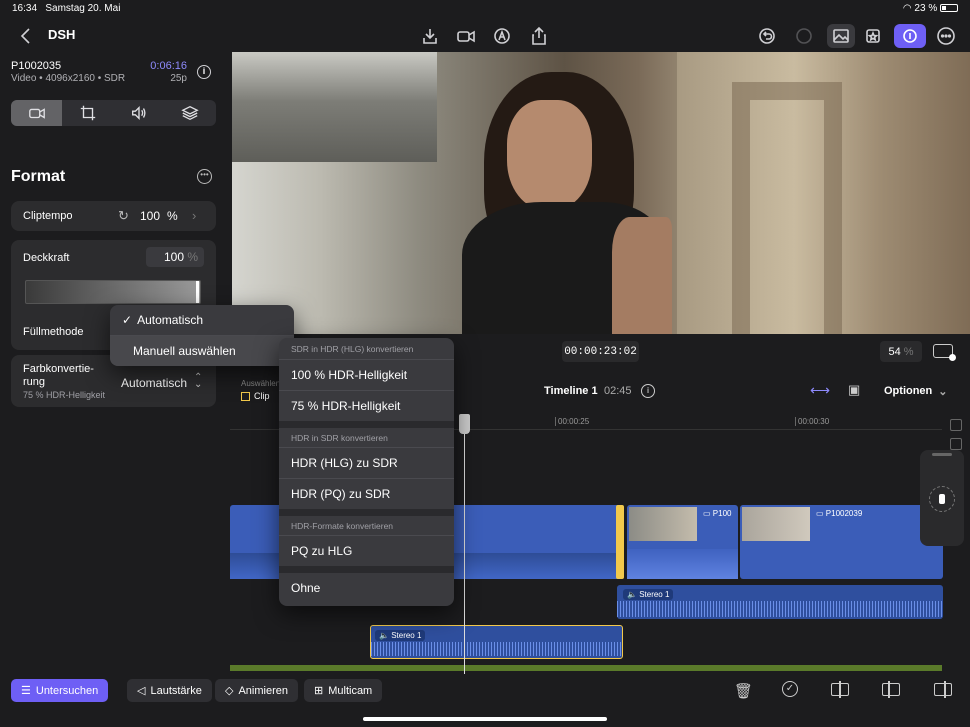 The width and height of the screenshot is (970, 727). What do you see at coordinates (334, 107) in the screenshot?
I see `background-field-picture` at bounding box center [334, 107].